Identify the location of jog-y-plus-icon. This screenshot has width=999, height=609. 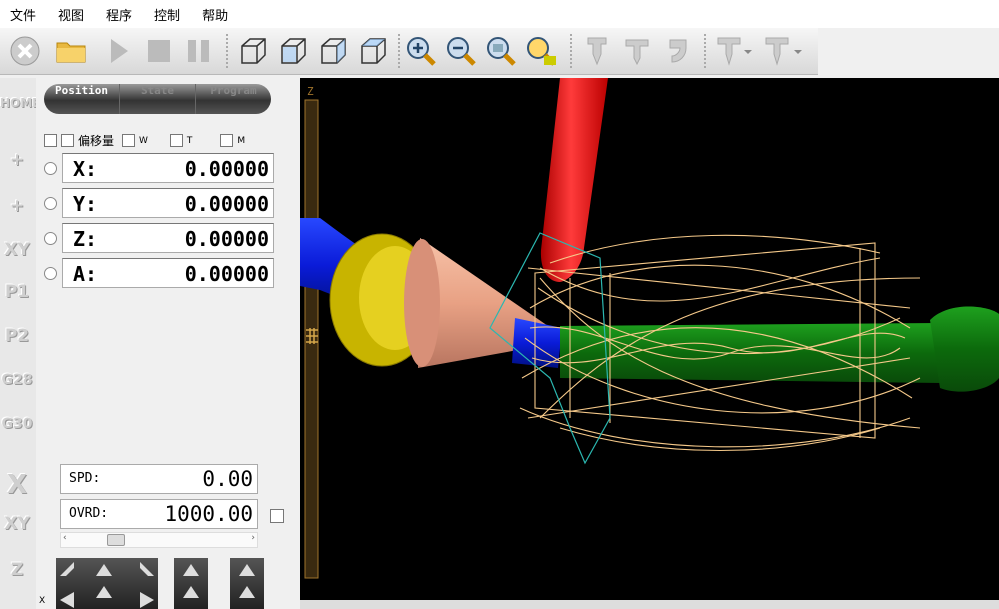
(104, 570).